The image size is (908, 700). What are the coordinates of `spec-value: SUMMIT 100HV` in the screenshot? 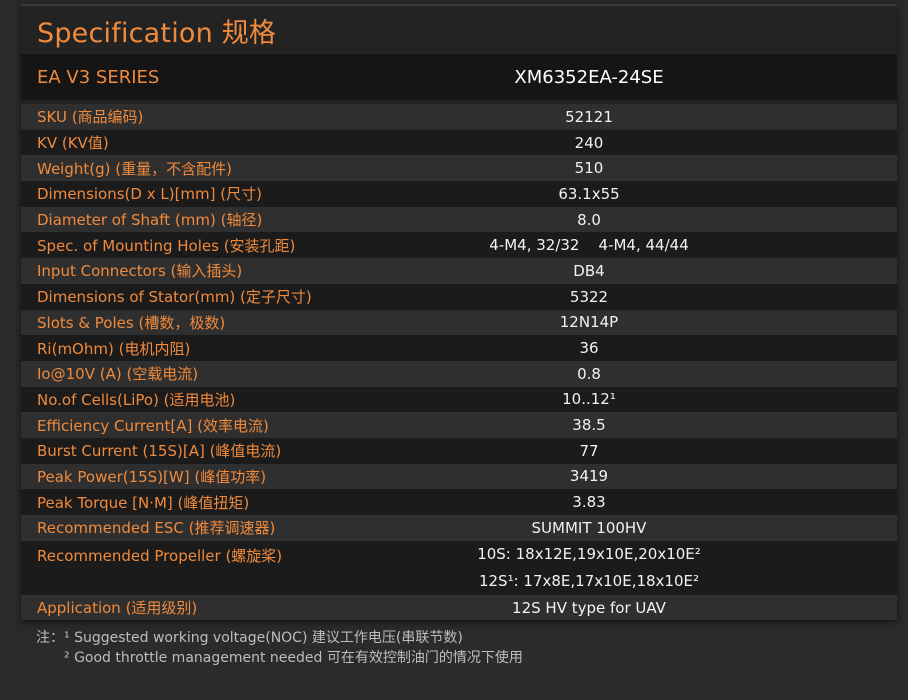 It's located at (589, 527).